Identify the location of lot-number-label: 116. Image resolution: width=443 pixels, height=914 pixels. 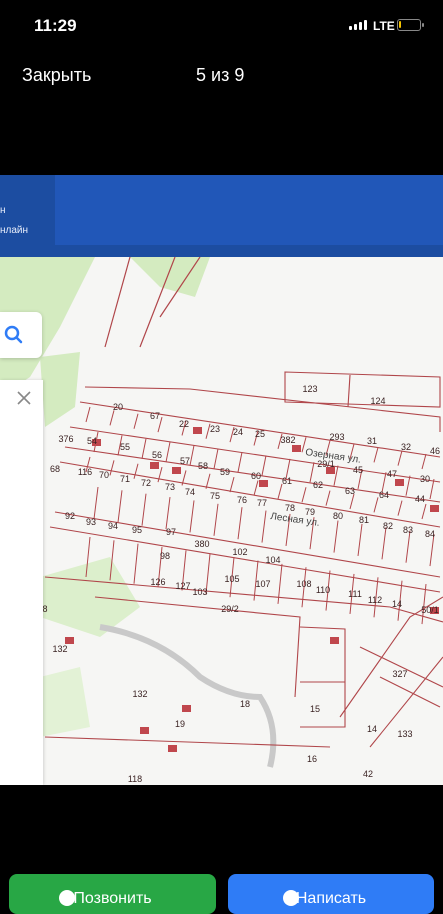
(85, 472).